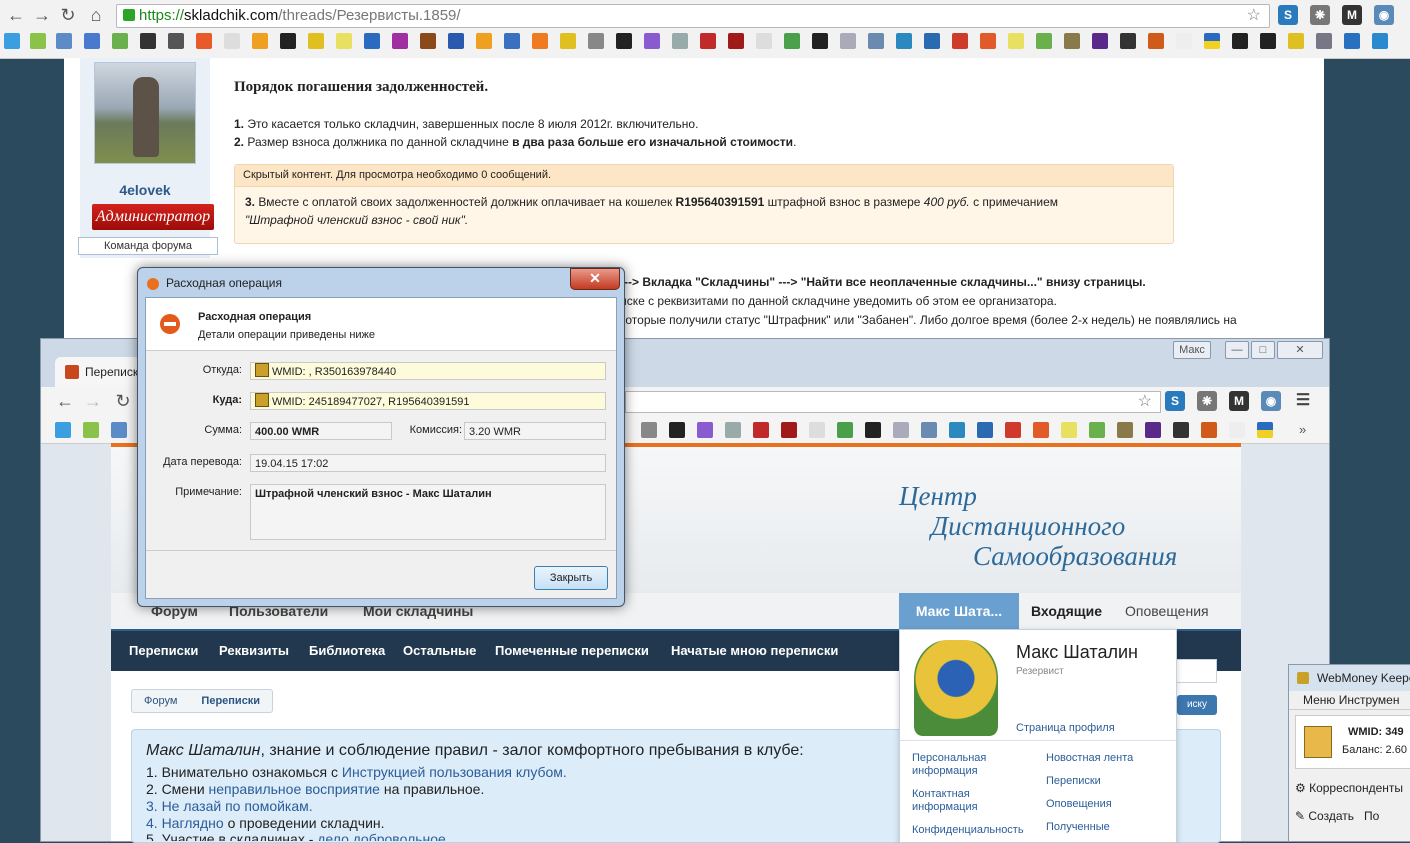  What do you see at coordinates (1349, 700) in the screenshot?
I see `keeper-menu: Меню Инструмен` at bounding box center [1349, 700].